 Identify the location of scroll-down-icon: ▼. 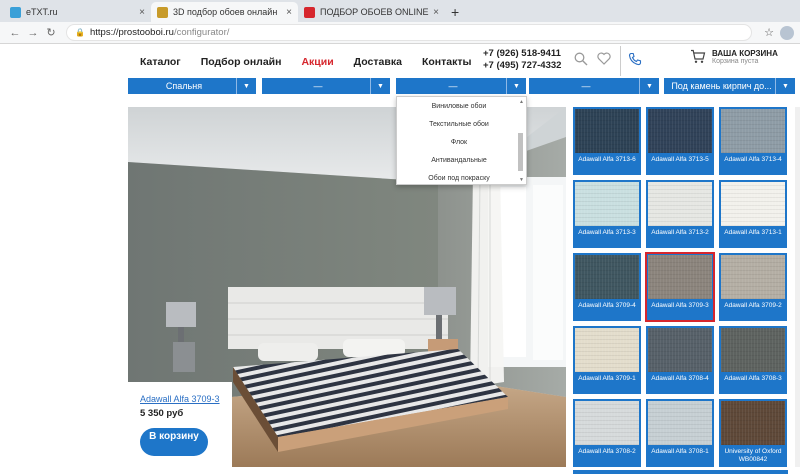
(521, 180).